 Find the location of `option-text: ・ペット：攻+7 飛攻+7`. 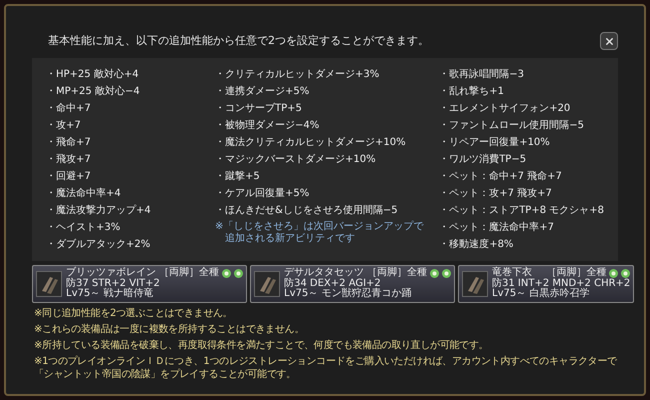

option-text: ・ペット：攻+7 飛攻+7 is located at coordinates (496, 194).